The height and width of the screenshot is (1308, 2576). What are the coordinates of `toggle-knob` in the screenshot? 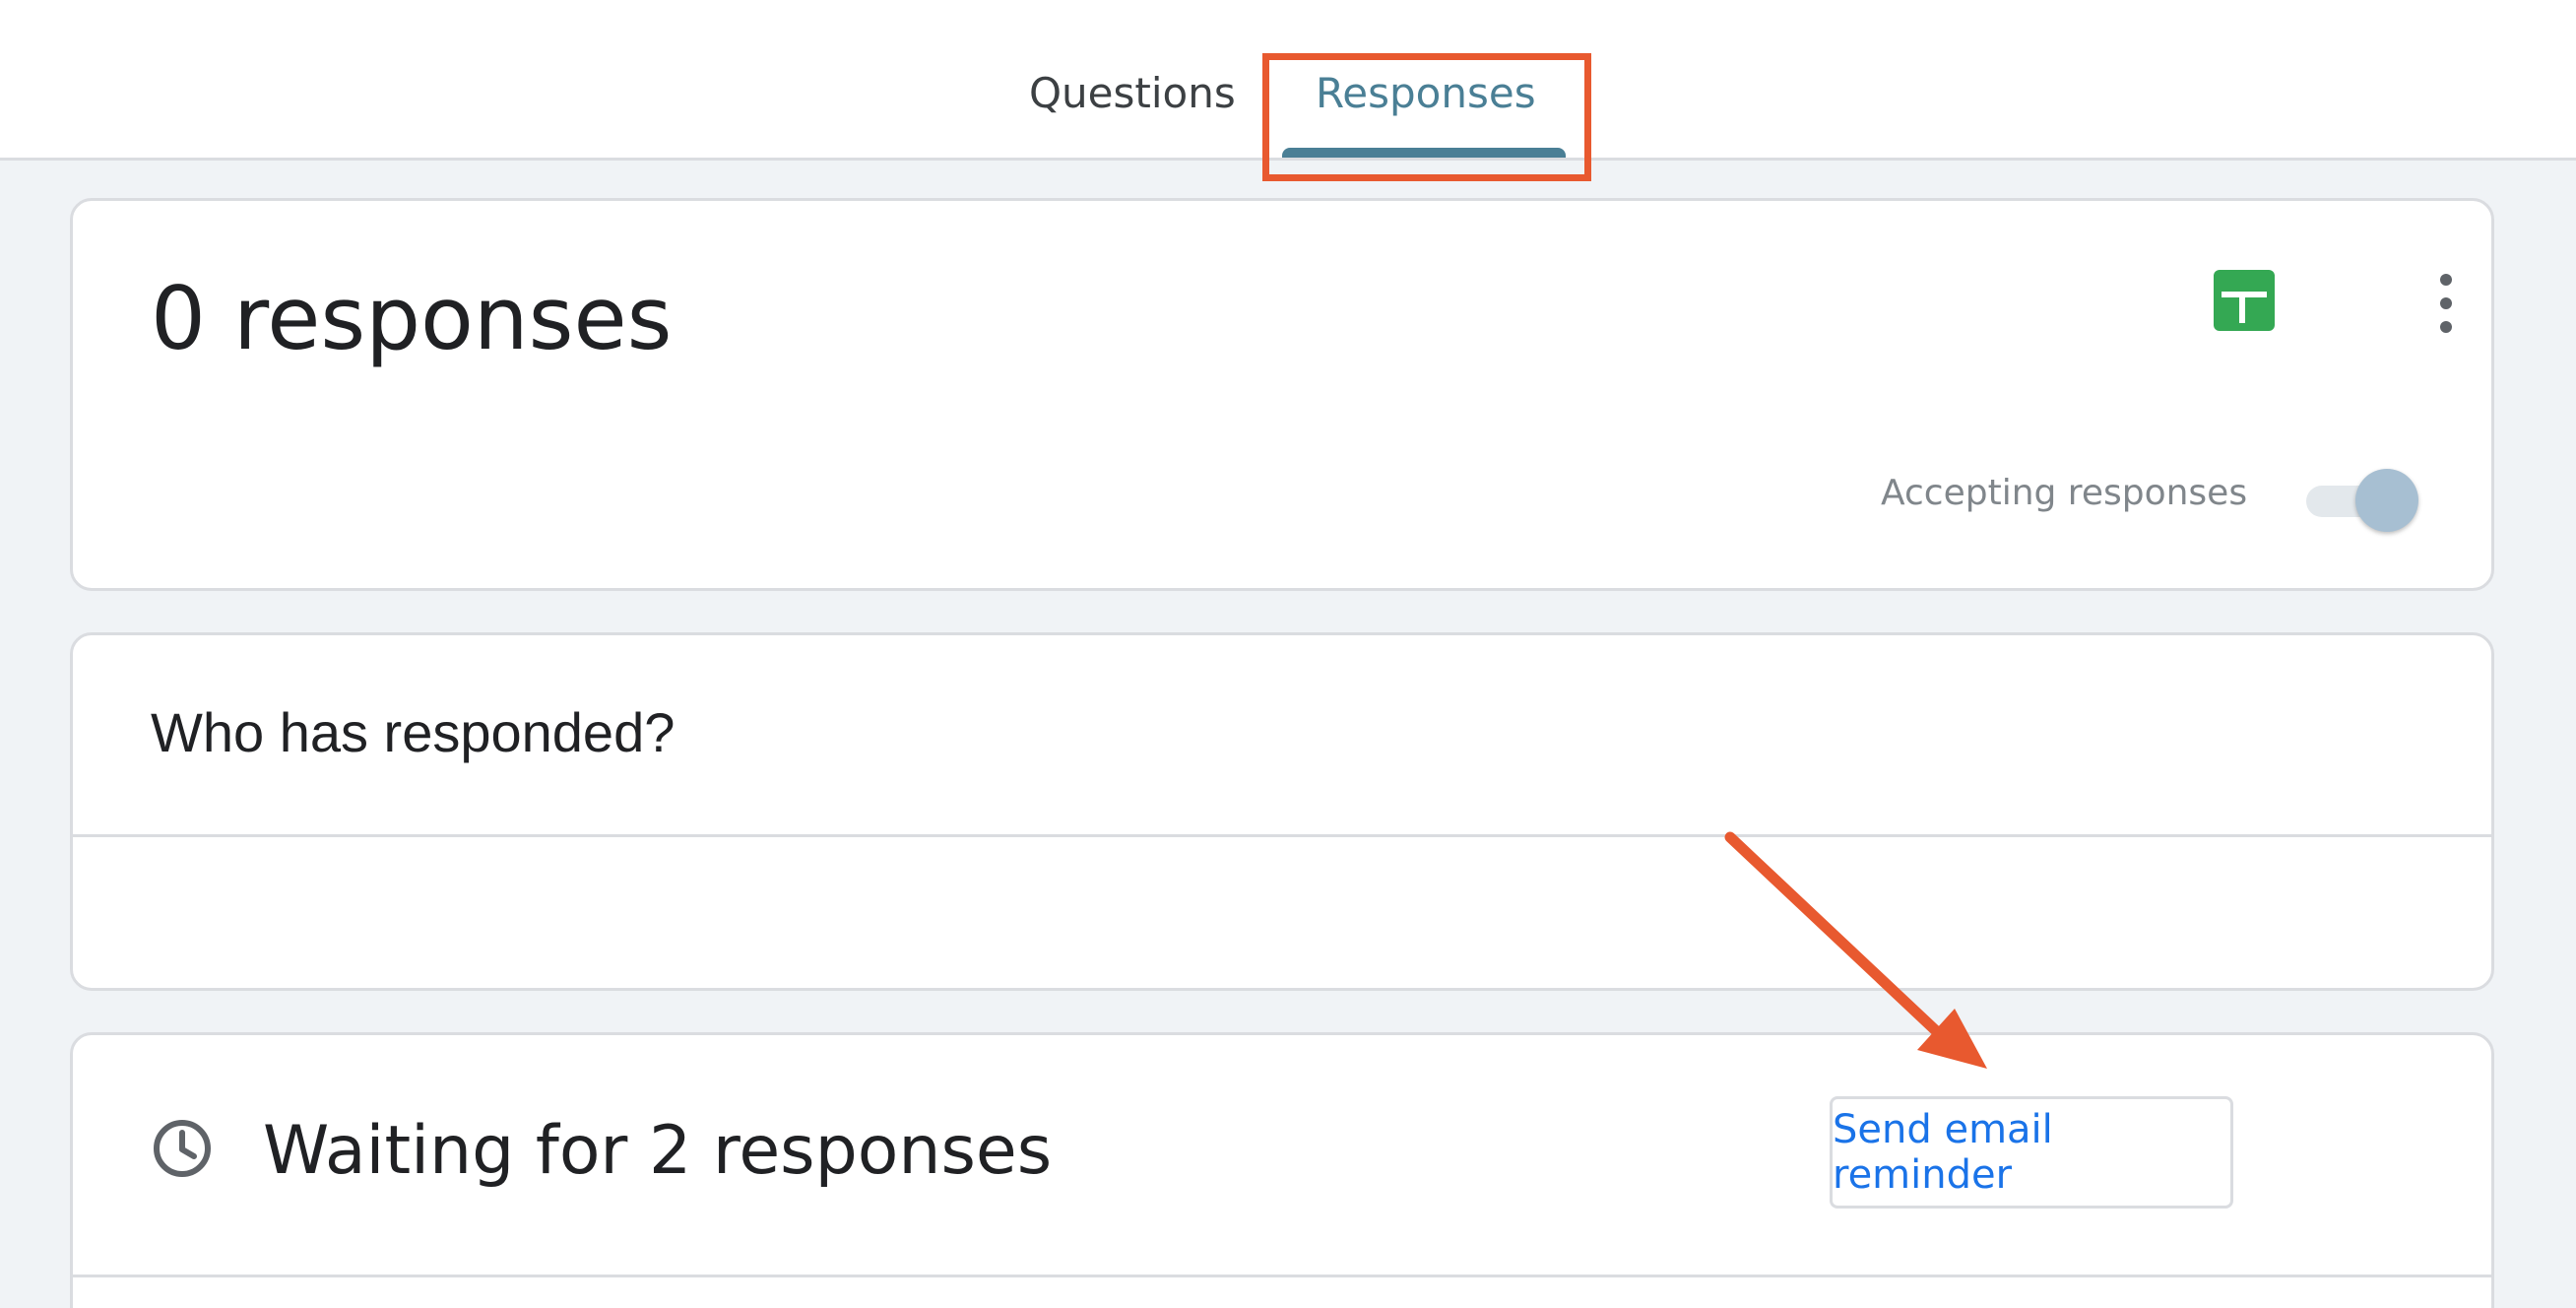 It's located at (2386, 500).